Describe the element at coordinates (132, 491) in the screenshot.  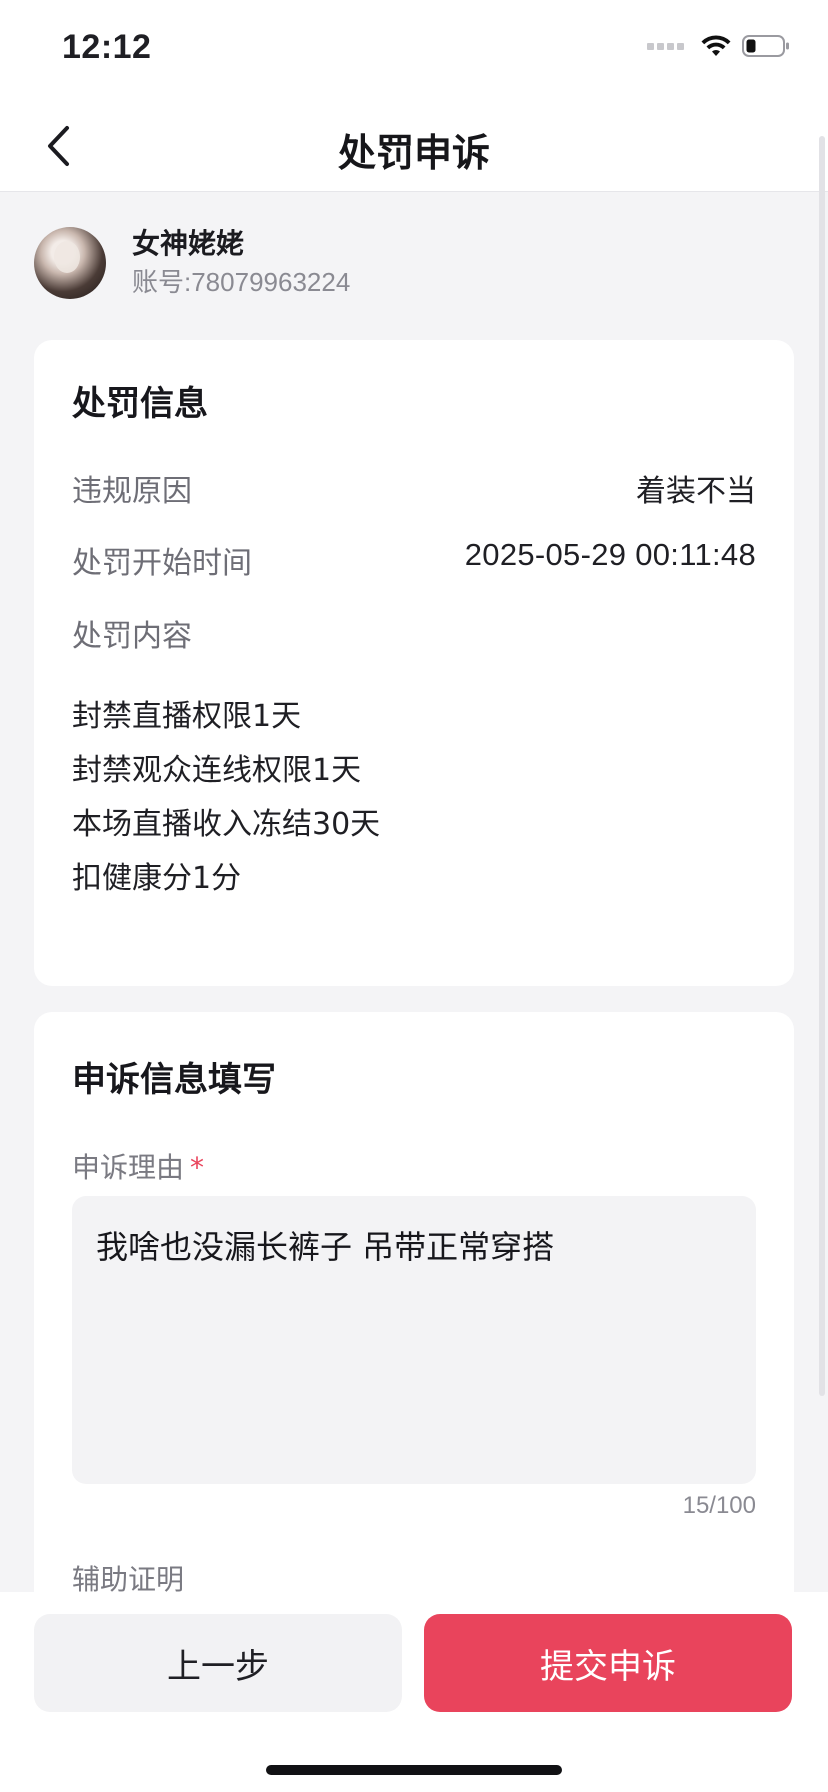
I see `violation-reason-label: 违规原因` at that location.